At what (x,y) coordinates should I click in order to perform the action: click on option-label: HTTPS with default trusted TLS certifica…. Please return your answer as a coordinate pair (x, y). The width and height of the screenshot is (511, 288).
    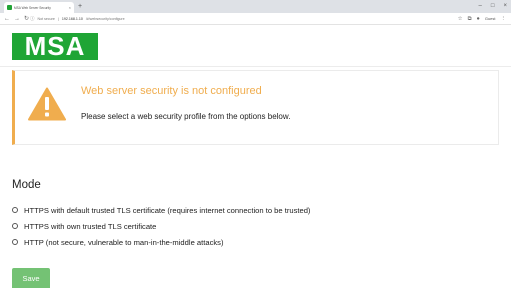
    Looking at the image, I should click on (167, 210).